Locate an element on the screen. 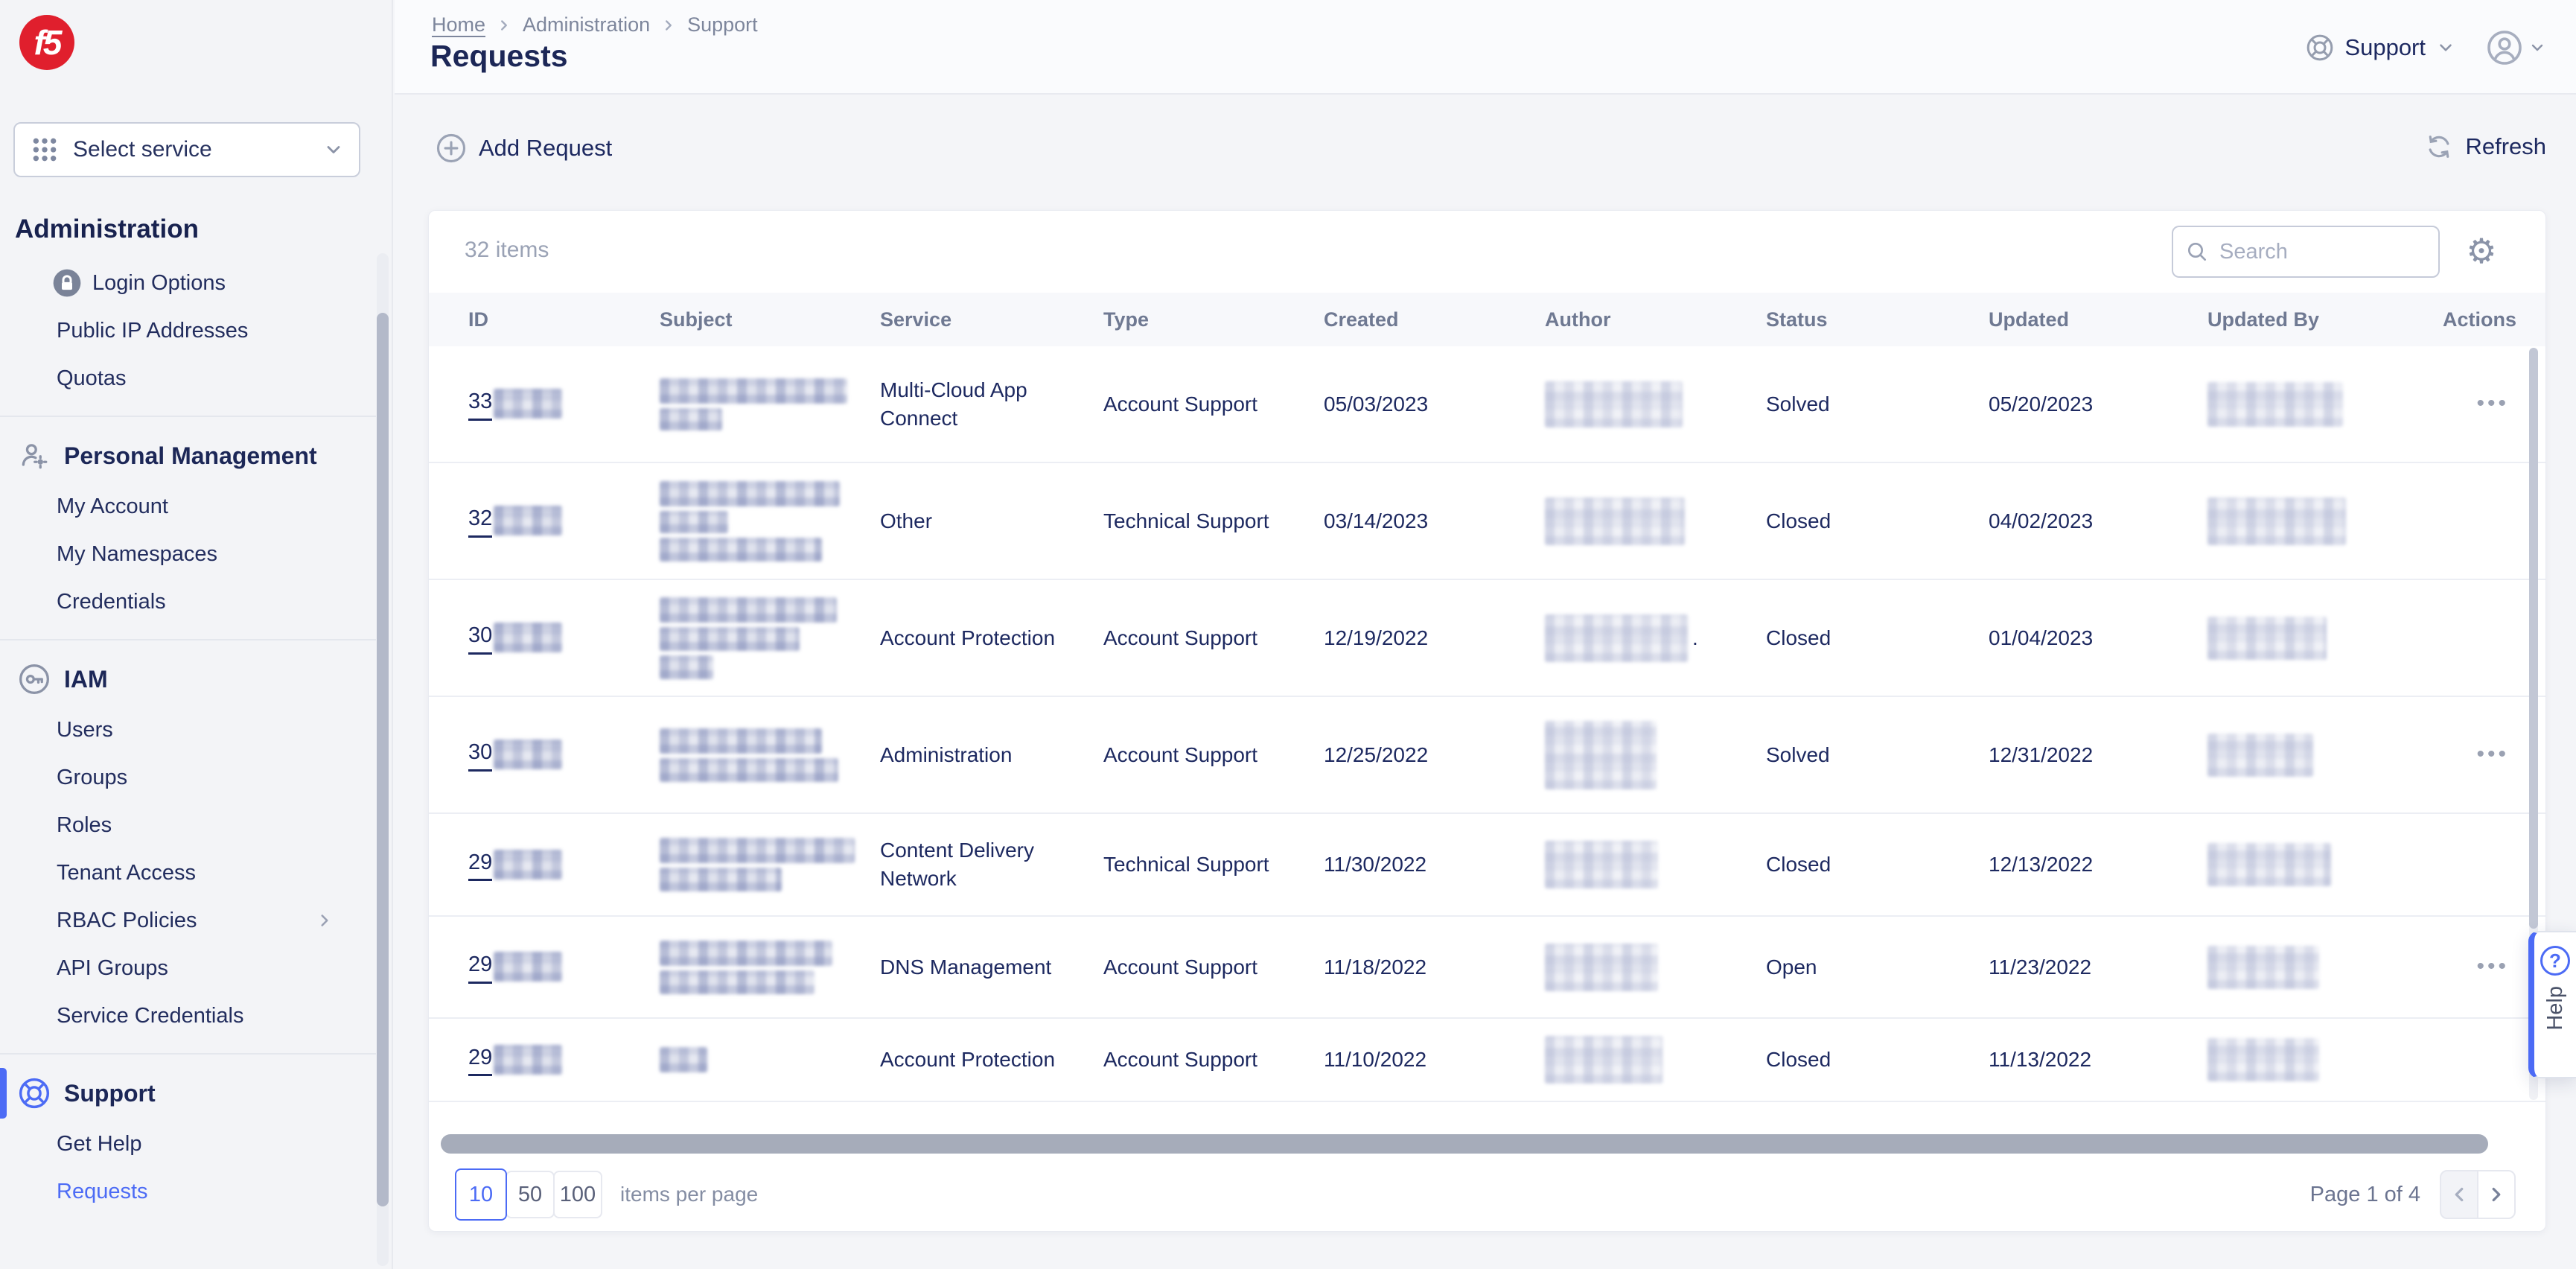  request-id-link: 33 is located at coordinates (515, 404).